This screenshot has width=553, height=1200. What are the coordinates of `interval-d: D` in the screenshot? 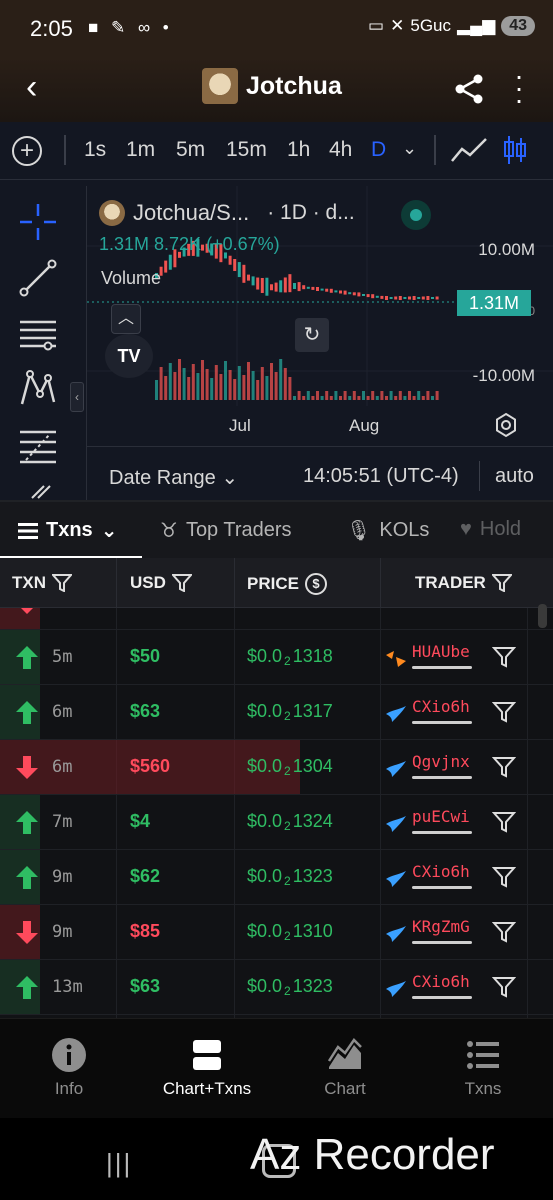 It's located at (378, 150).